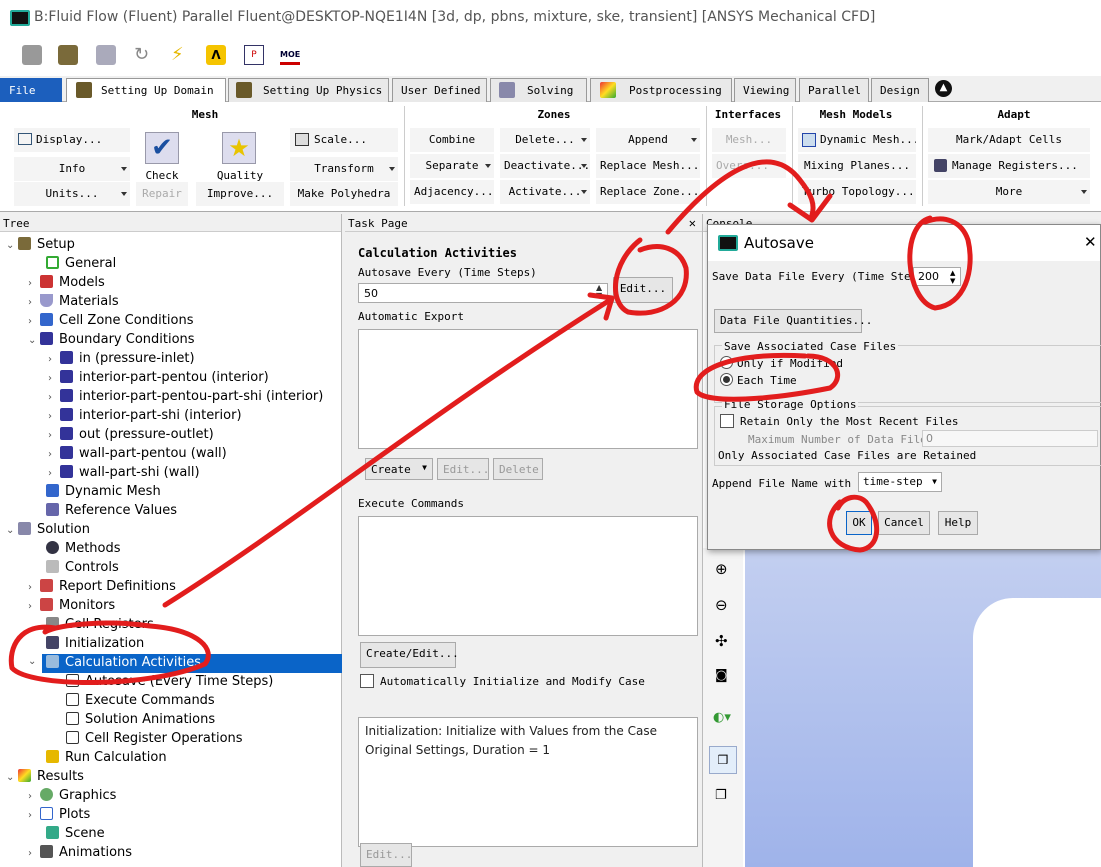  Describe the element at coordinates (399, 469) in the screenshot. I see `create-dropdown-button: Create ▼` at that location.